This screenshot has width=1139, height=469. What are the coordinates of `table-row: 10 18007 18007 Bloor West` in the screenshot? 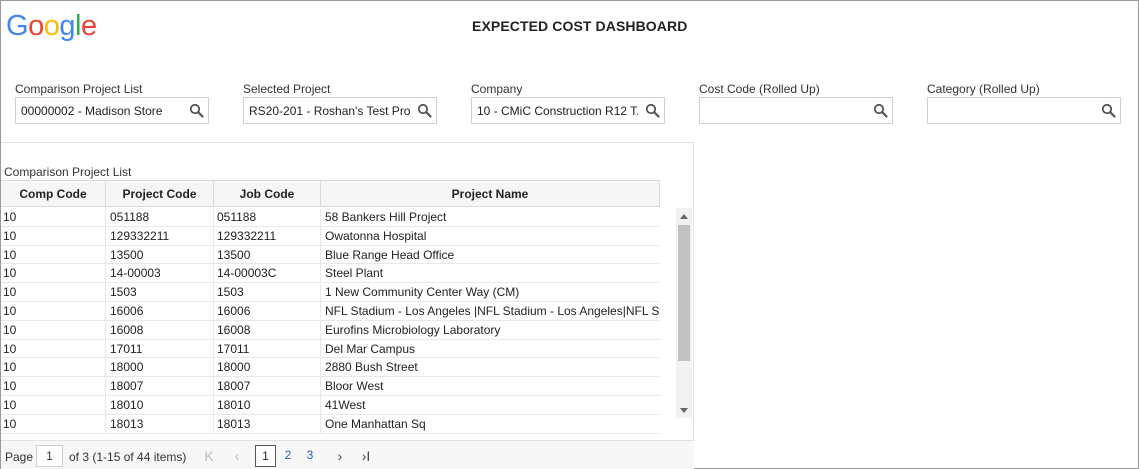 It's located at (330, 386).